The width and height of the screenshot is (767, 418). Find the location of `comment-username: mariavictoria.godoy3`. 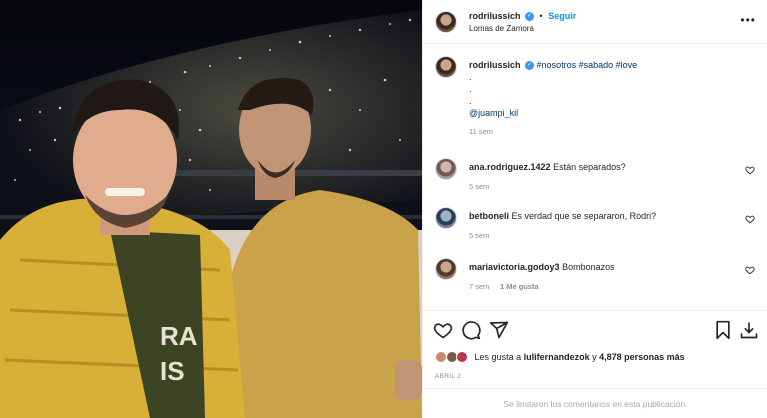

comment-username: mariavictoria.godoy3 is located at coordinates (514, 267).